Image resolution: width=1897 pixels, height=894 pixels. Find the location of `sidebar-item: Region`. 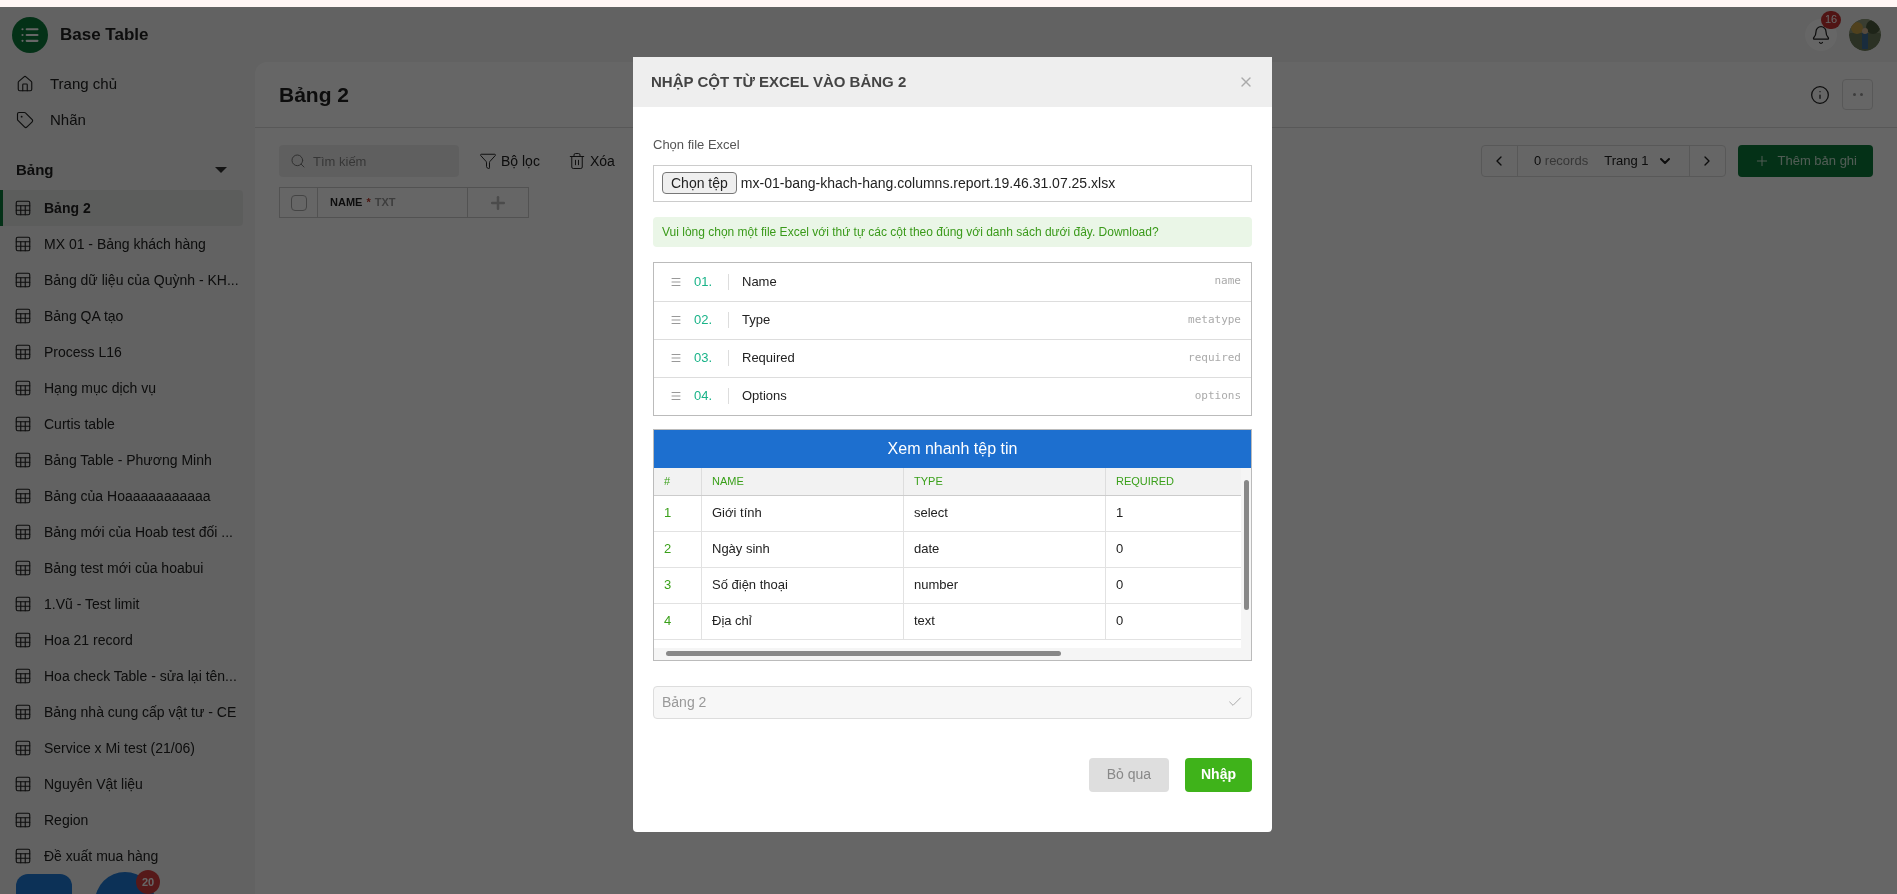

sidebar-item: Region is located at coordinates (121, 820).